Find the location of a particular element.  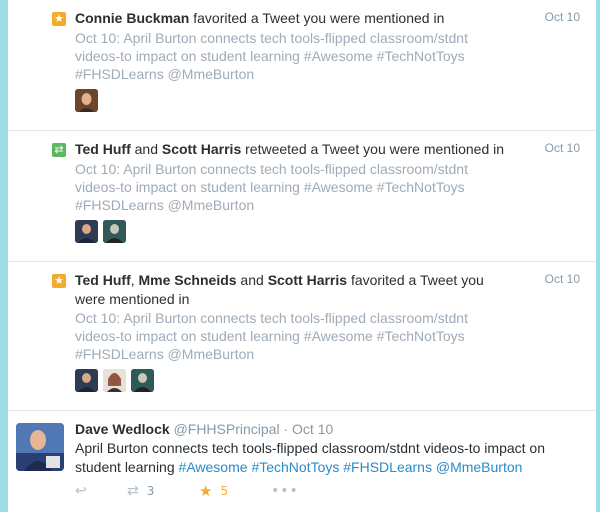

author-handle: @FHHSPrincipal is located at coordinates (227, 429).